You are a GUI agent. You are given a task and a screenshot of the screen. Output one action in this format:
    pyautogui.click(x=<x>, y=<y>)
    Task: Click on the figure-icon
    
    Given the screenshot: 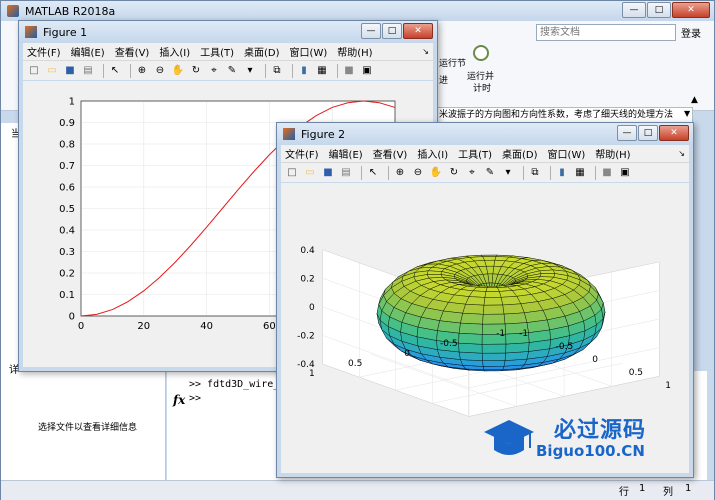 What is the action you would take?
    pyautogui.click(x=31, y=32)
    